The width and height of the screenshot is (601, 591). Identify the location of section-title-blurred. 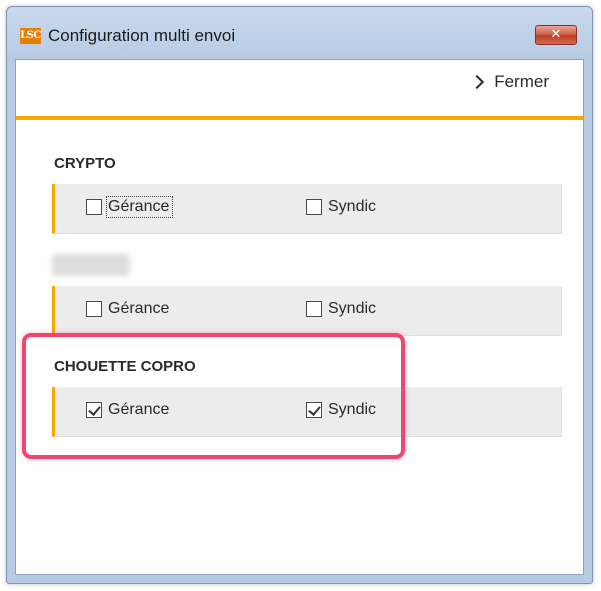
(91, 265).